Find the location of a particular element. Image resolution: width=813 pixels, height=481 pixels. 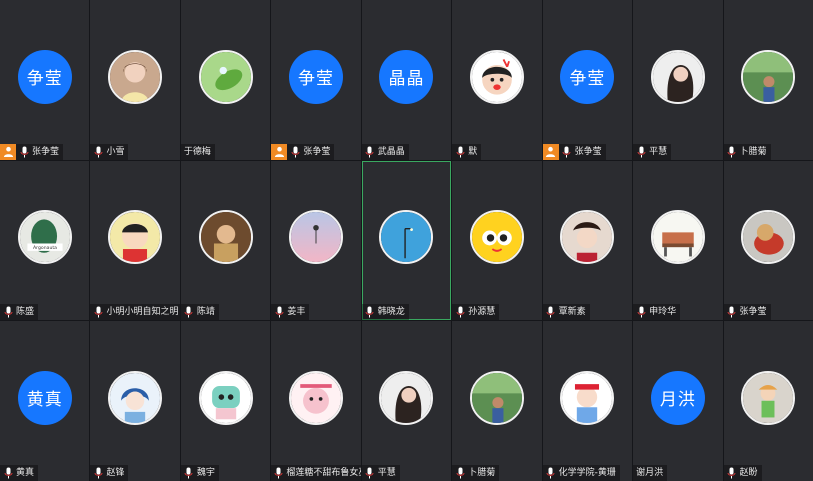

host-icon is located at coordinates (8, 151).